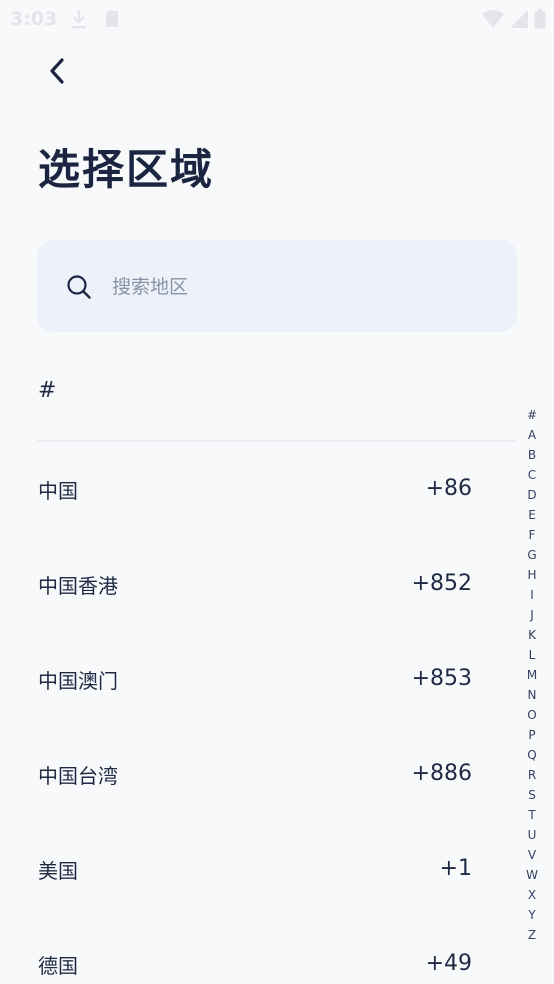  I want to click on region-row: 德国 +49, so click(277, 950).